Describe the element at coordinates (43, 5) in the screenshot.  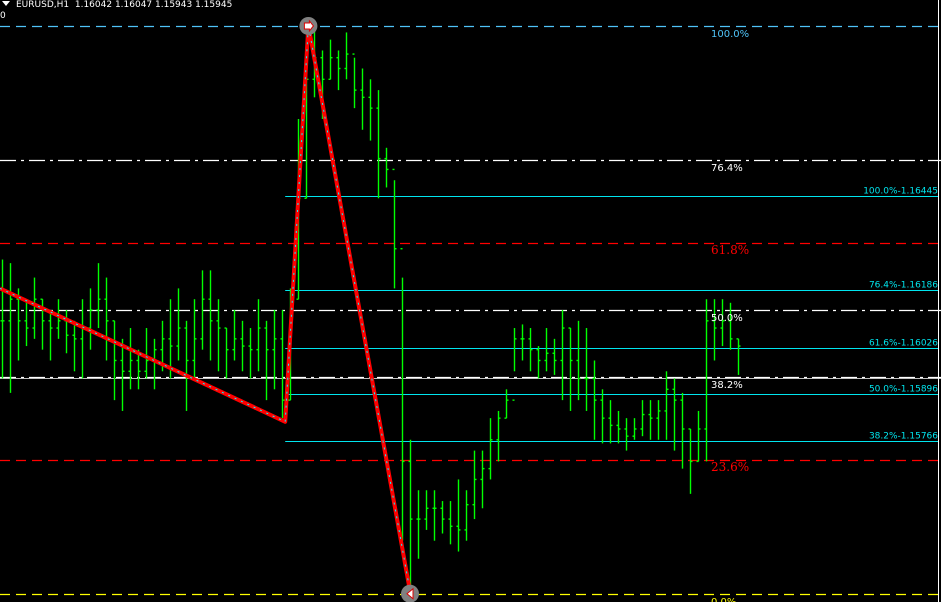
I see `symbol-label: EURUSD,H1` at that location.